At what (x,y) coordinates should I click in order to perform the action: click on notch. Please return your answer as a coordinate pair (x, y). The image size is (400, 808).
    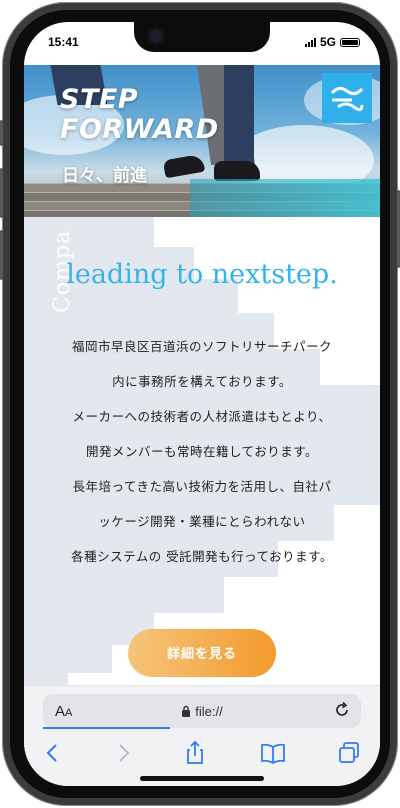
    Looking at the image, I should click on (202, 37).